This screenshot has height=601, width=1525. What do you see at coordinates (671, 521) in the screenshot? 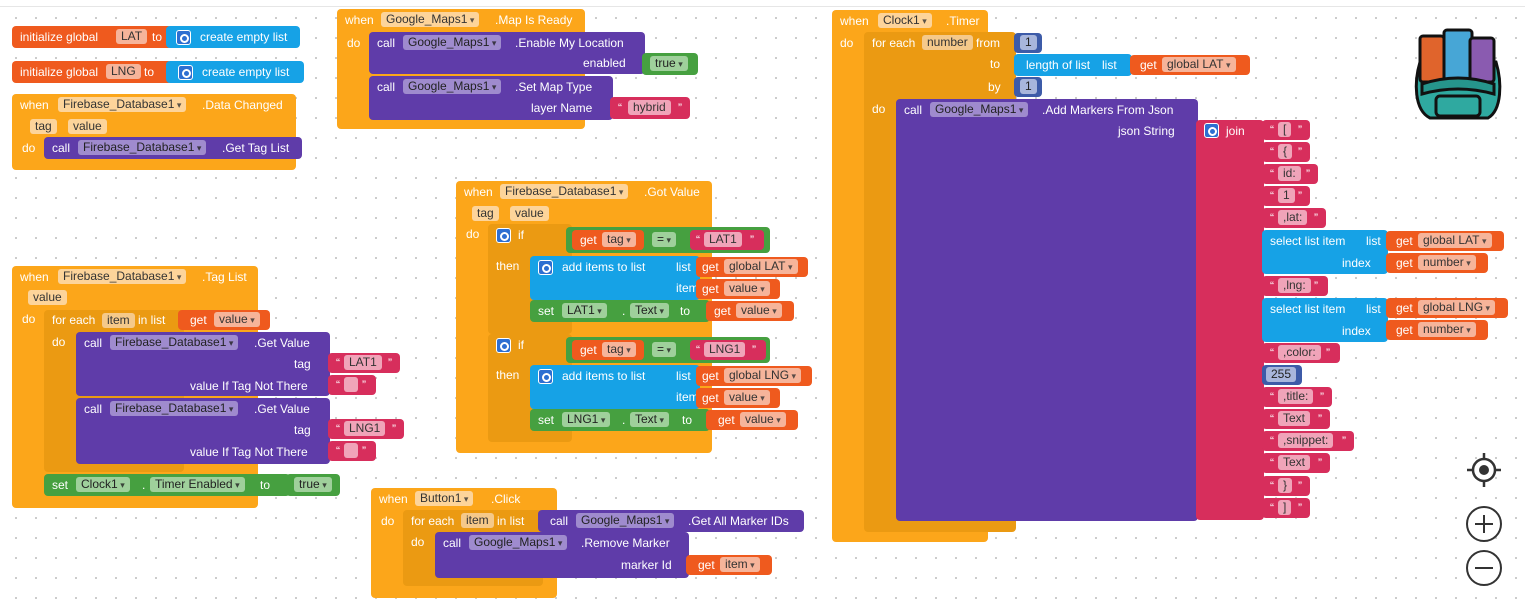
I see `get-all-marker-ids-call-block: call Google_Maps1 .Get All Marker IDs` at bounding box center [671, 521].